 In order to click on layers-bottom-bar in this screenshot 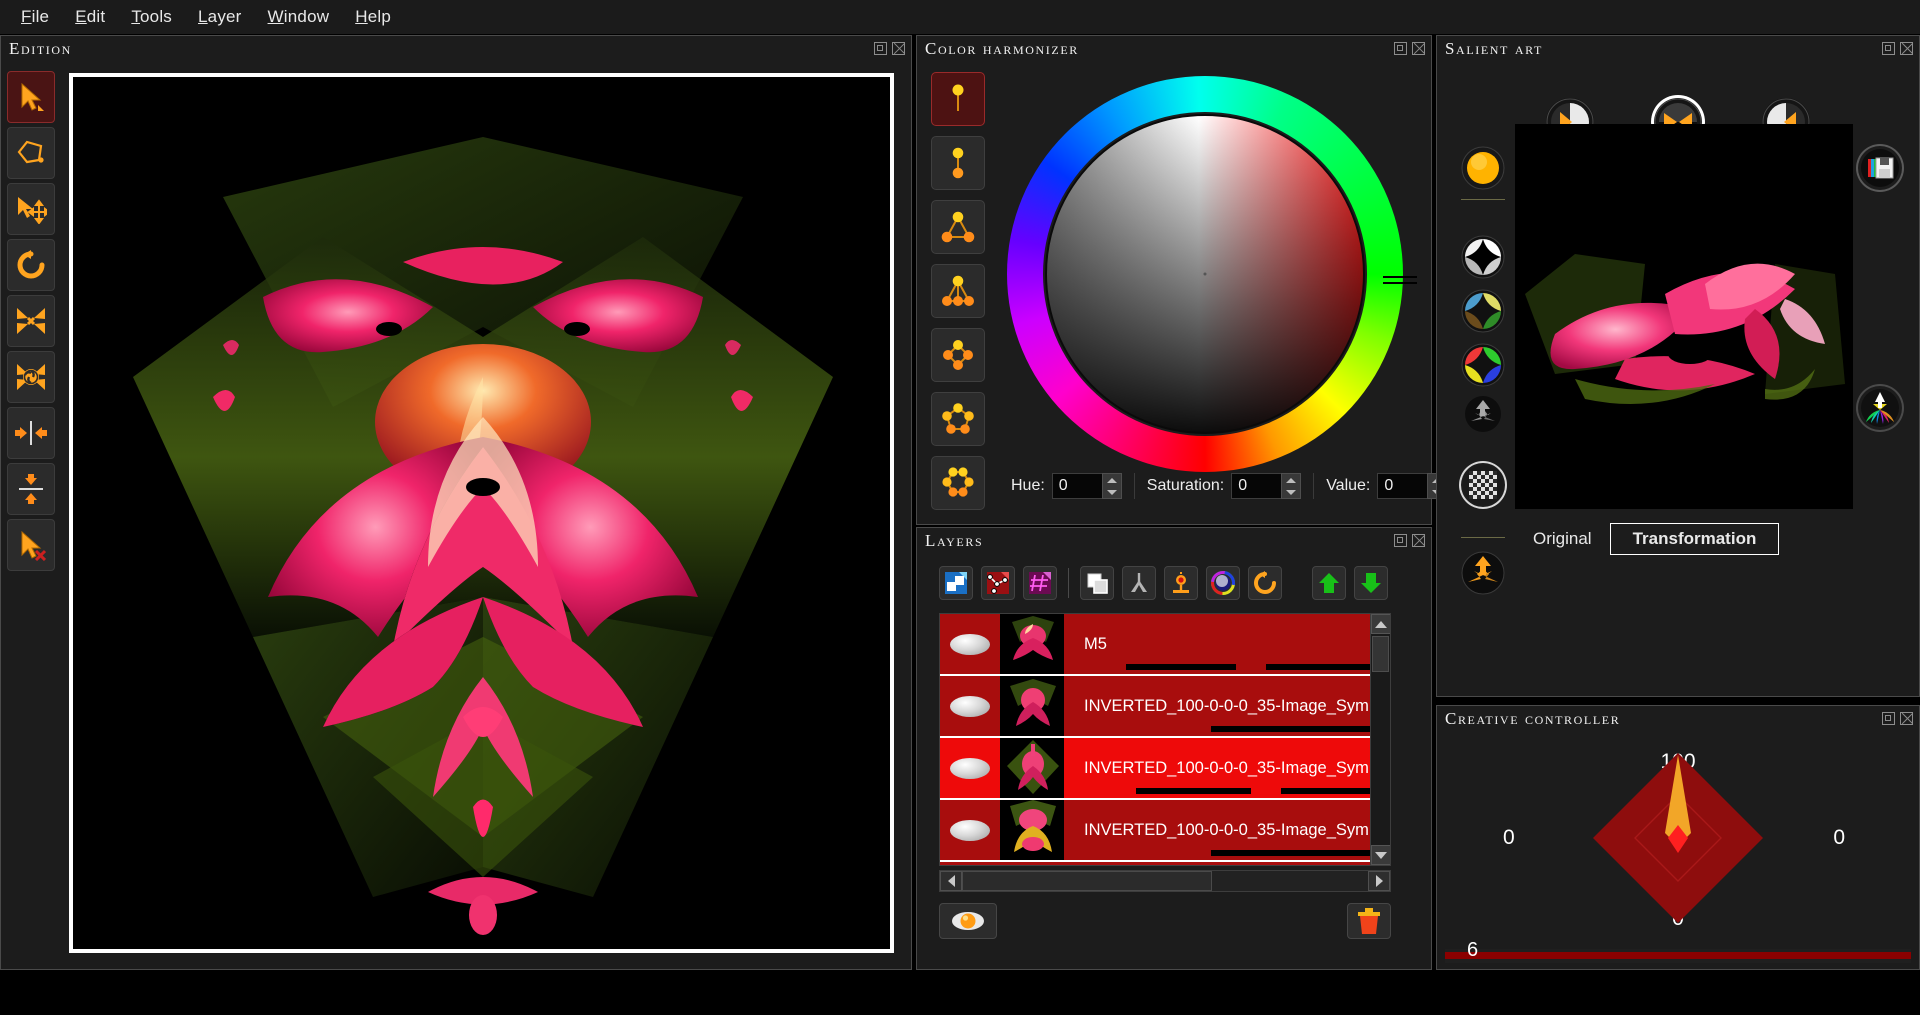, I will do `click(1165, 924)`.